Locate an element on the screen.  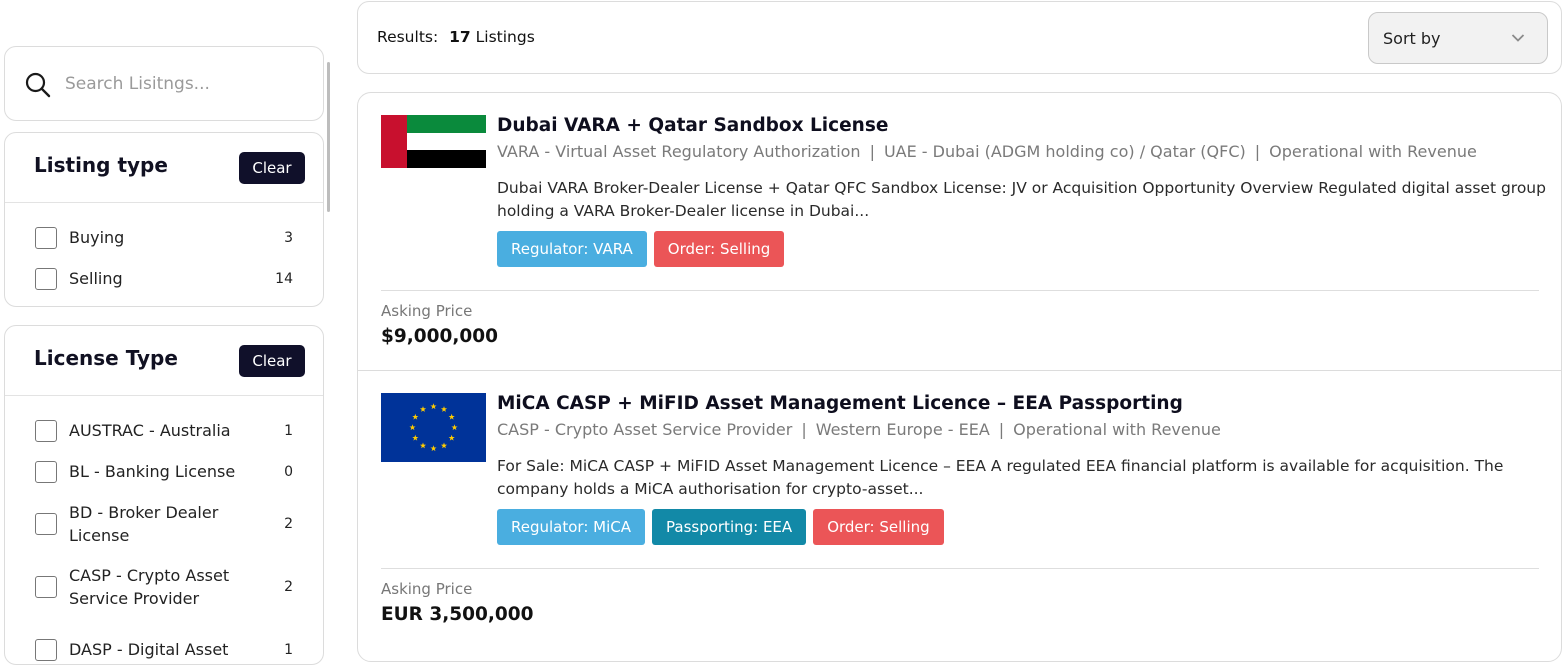
regulator-tag: Regulator: VARA is located at coordinates (572, 249).